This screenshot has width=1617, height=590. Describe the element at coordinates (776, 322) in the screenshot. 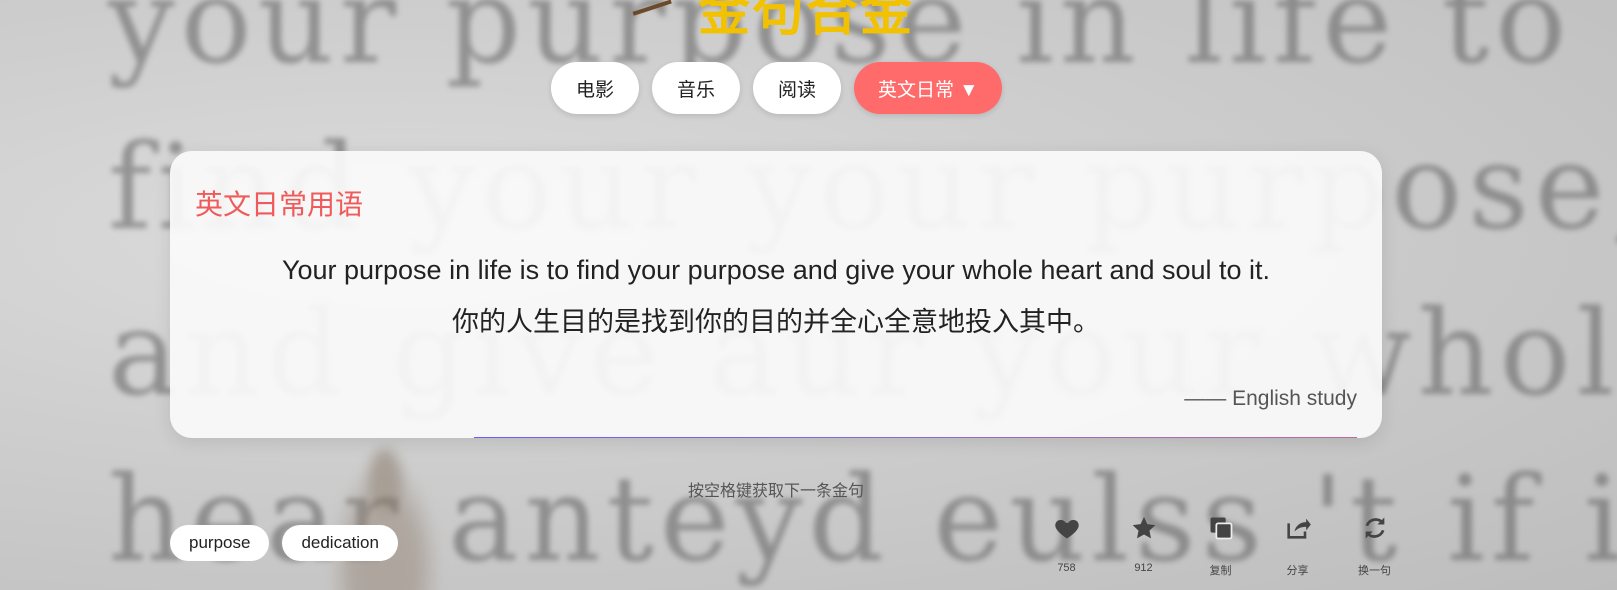

I see `quote-chinese: 你的人生目的是找到你的目的并全心全意地投入其中。` at that location.